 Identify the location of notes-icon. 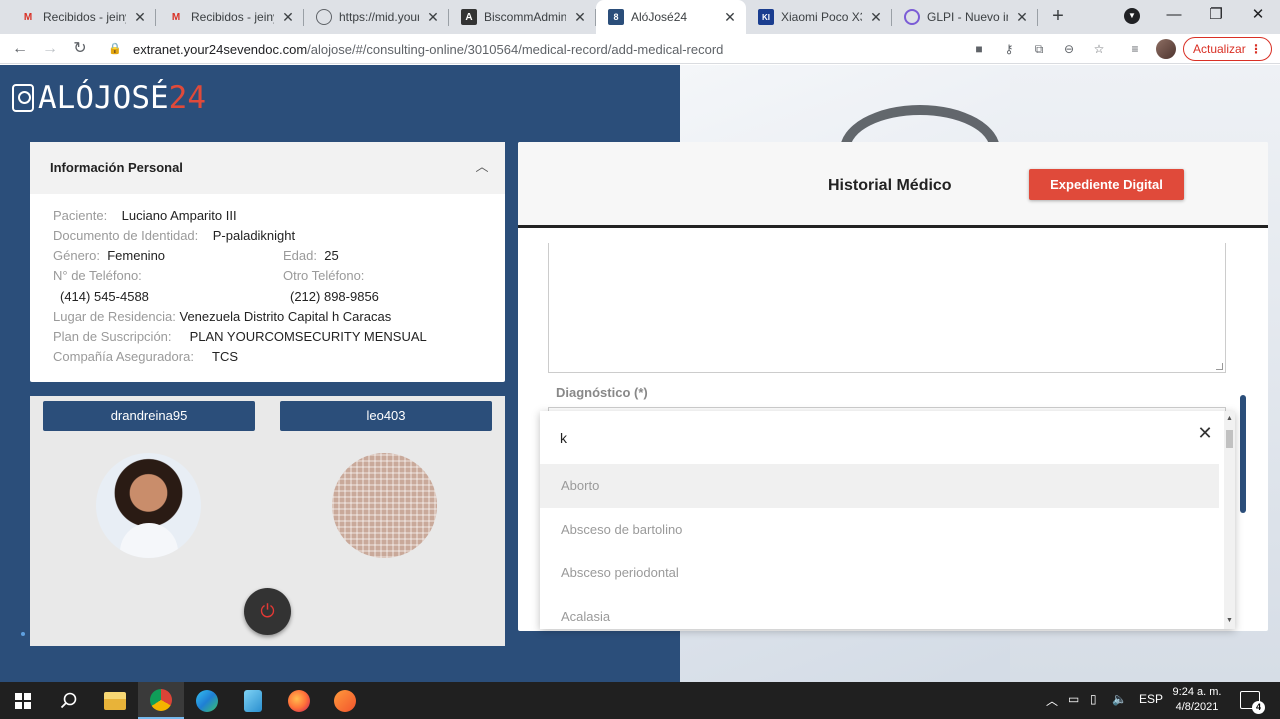
(253, 700).